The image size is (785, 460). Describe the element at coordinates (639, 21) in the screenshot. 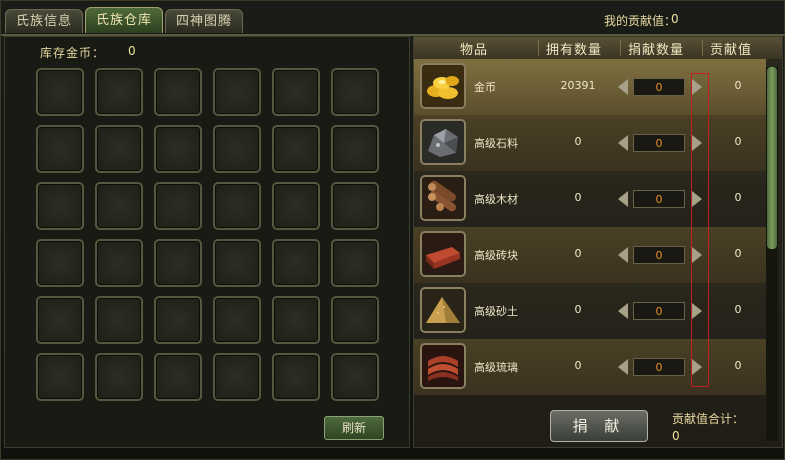

I see `my-contribution-label: 我的贡献值：` at that location.